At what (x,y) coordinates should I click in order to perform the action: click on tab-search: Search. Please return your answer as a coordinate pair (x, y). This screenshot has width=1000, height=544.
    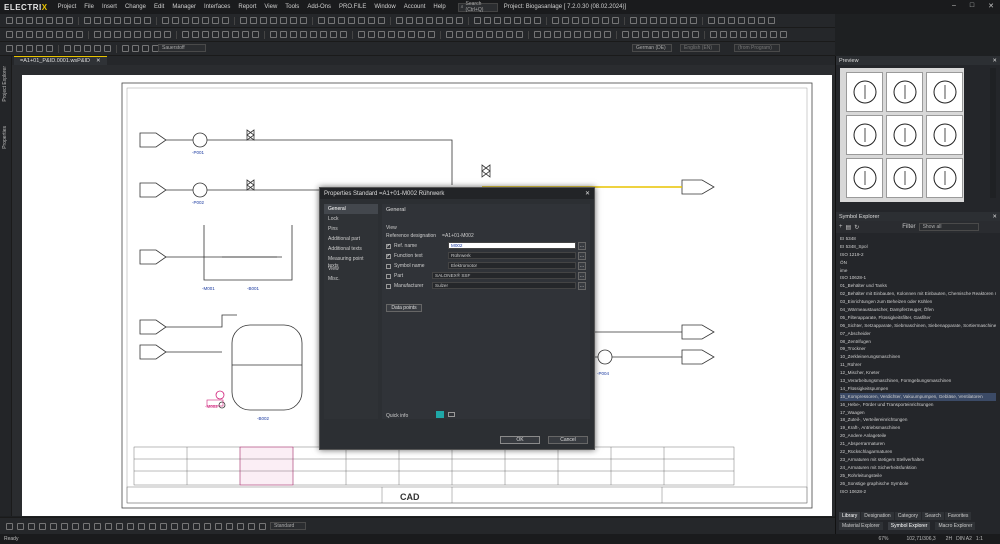
    Looking at the image, I should click on (933, 516).